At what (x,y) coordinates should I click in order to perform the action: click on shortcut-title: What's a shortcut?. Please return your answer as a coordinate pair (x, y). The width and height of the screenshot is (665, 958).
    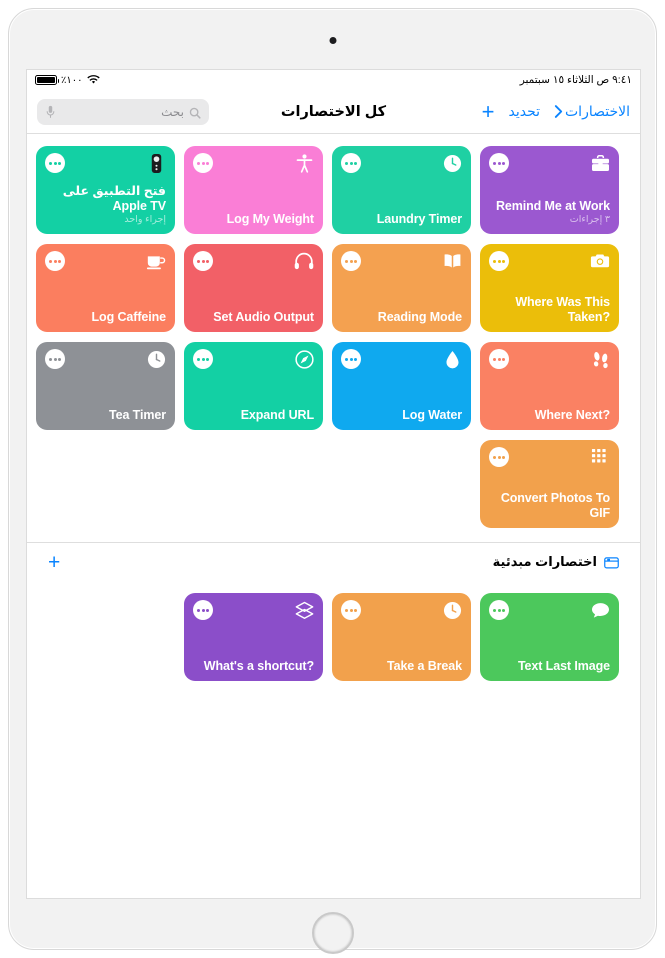
    Looking at the image, I should click on (258, 665).